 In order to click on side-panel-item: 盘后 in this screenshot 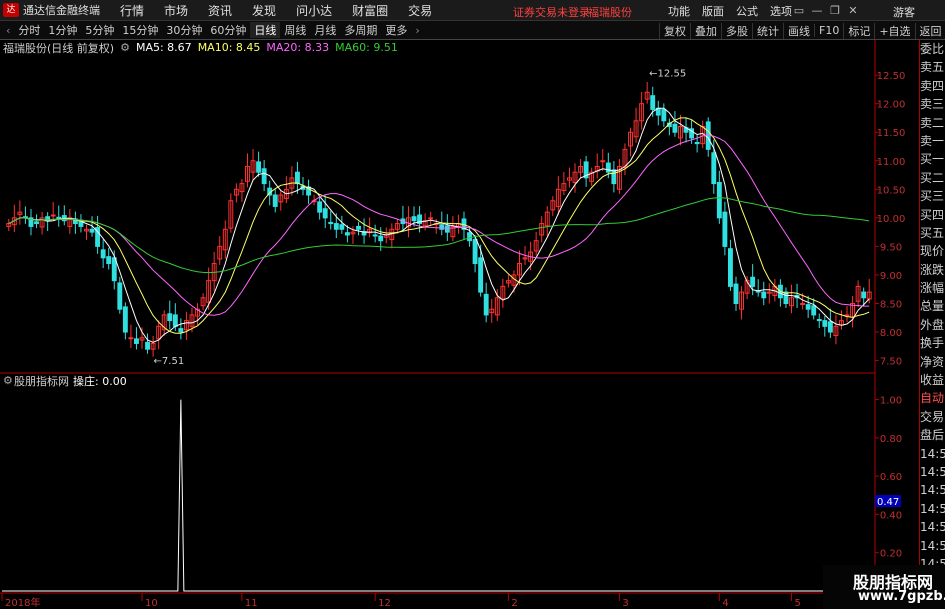, I will do `click(932, 435)`.